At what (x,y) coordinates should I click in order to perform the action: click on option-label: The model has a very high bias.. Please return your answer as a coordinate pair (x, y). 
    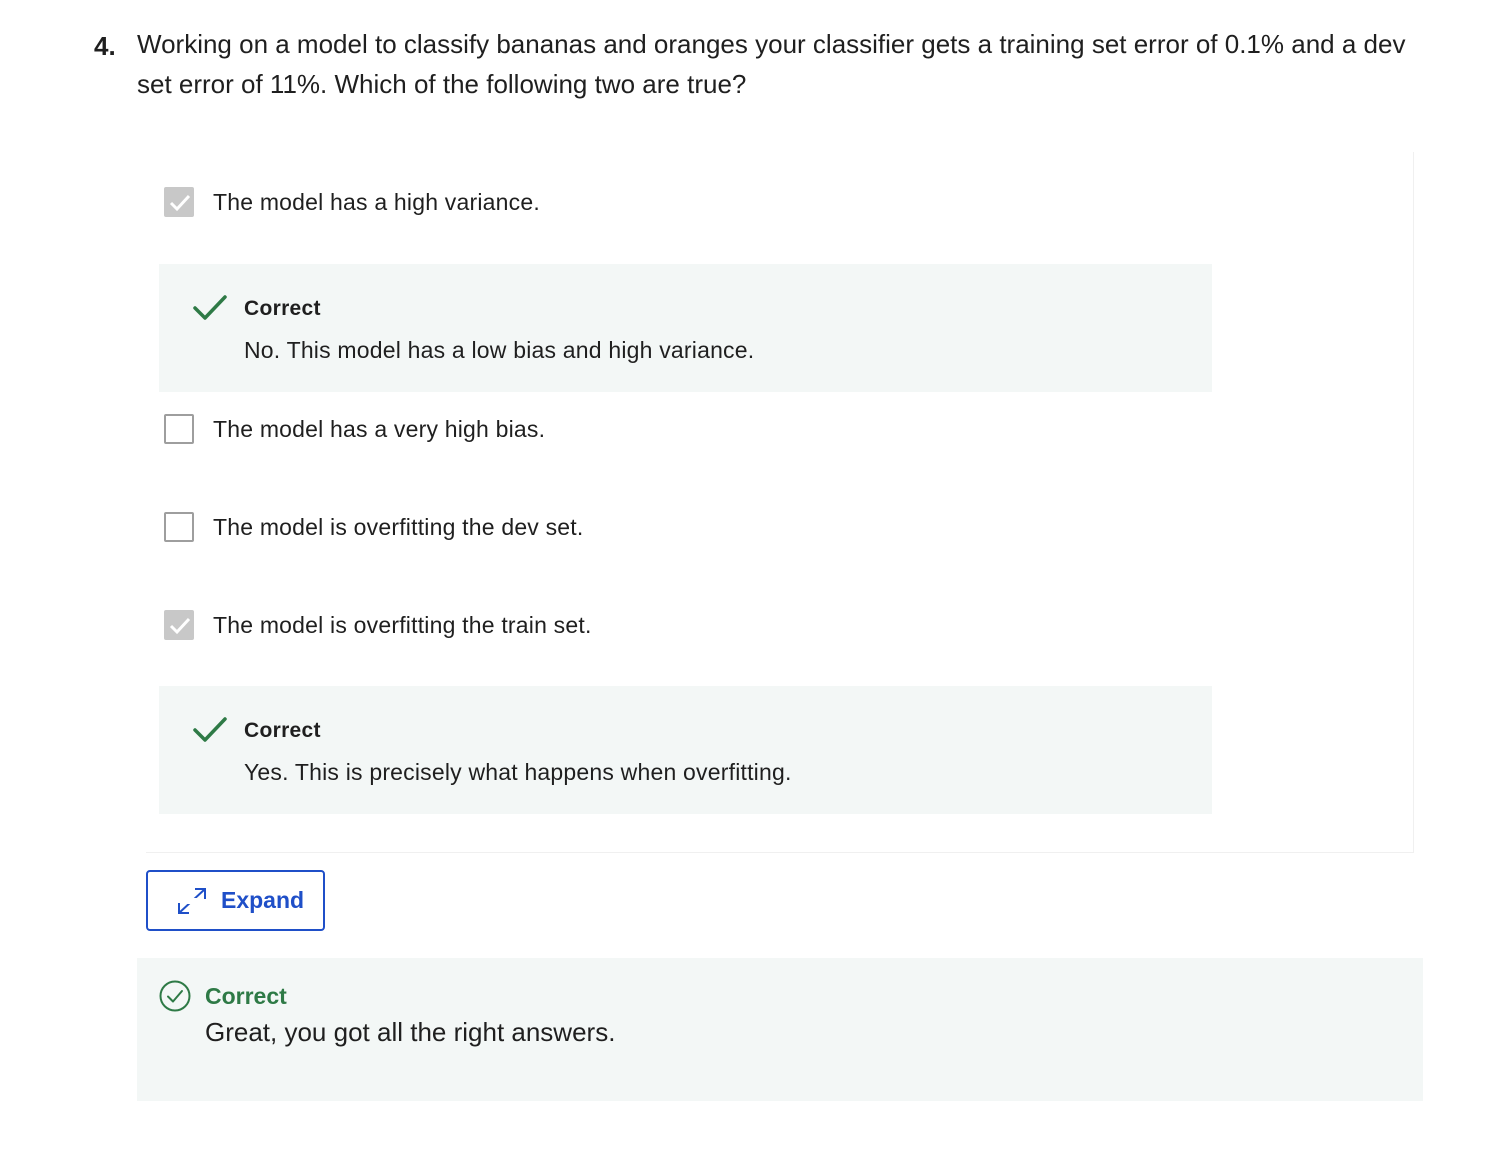
    Looking at the image, I should click on (379, 428).